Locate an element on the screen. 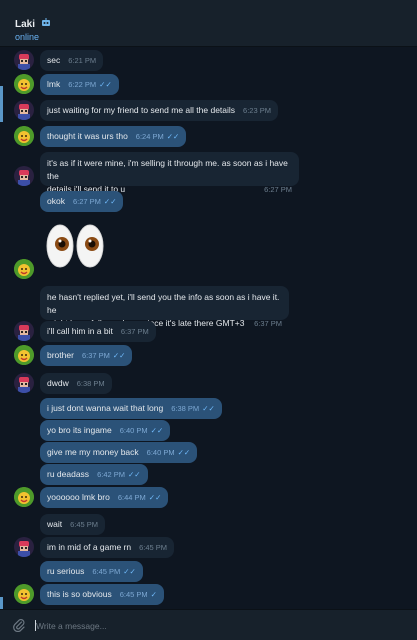 This screenshot has width=417, height=640. eyes-emoji-icon is located at coordinates (75, 246).